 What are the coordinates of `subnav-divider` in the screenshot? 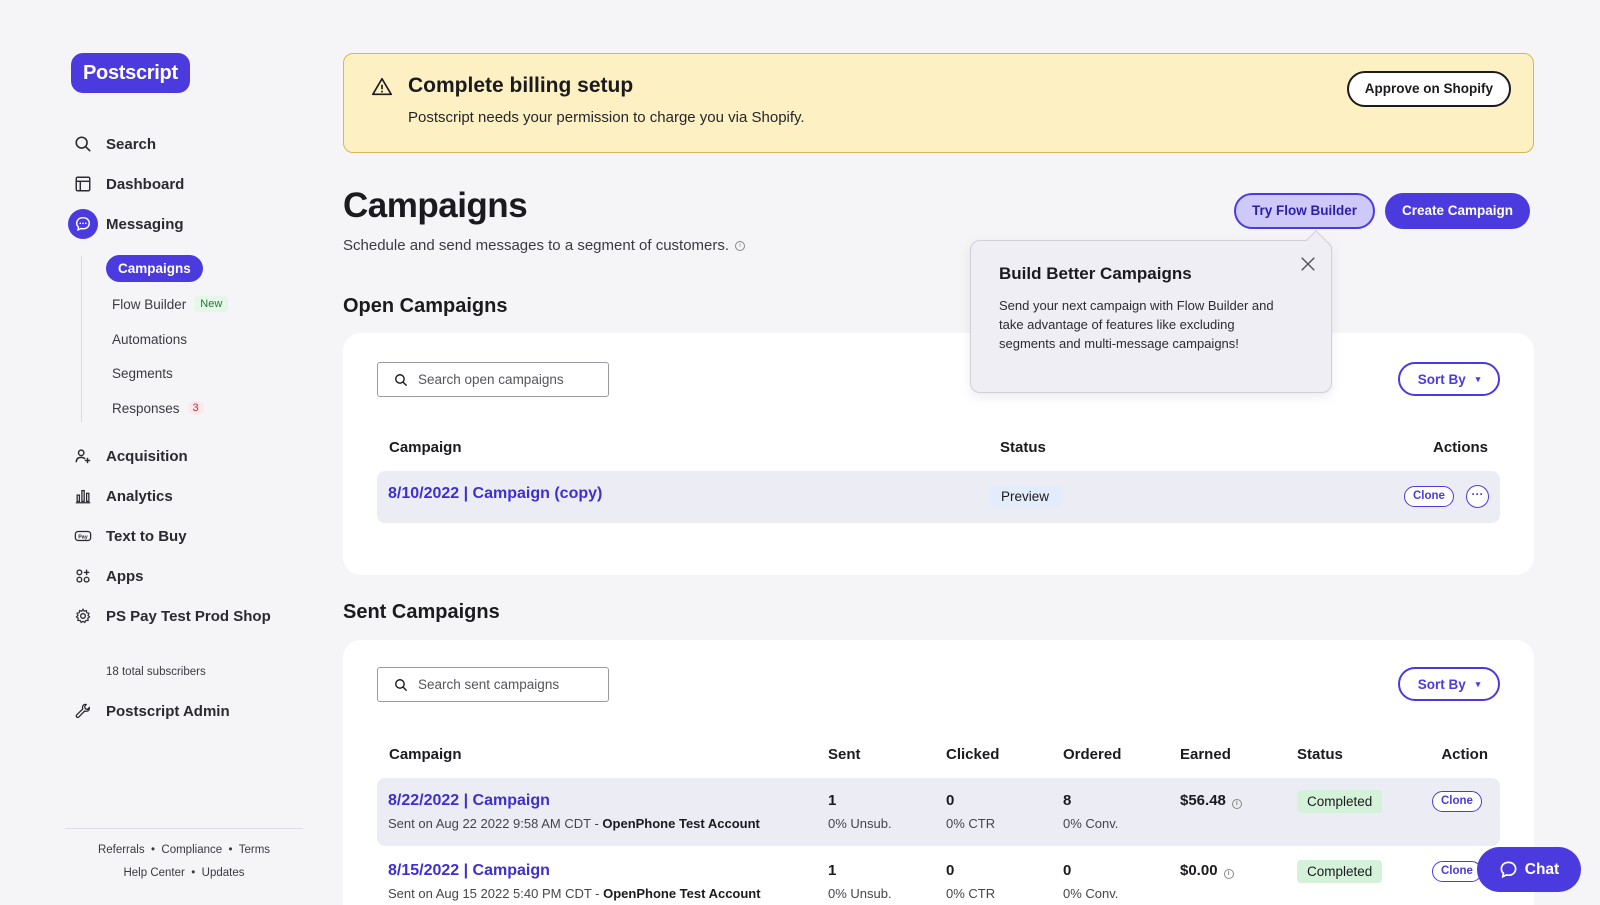 It's located at (81, 339).